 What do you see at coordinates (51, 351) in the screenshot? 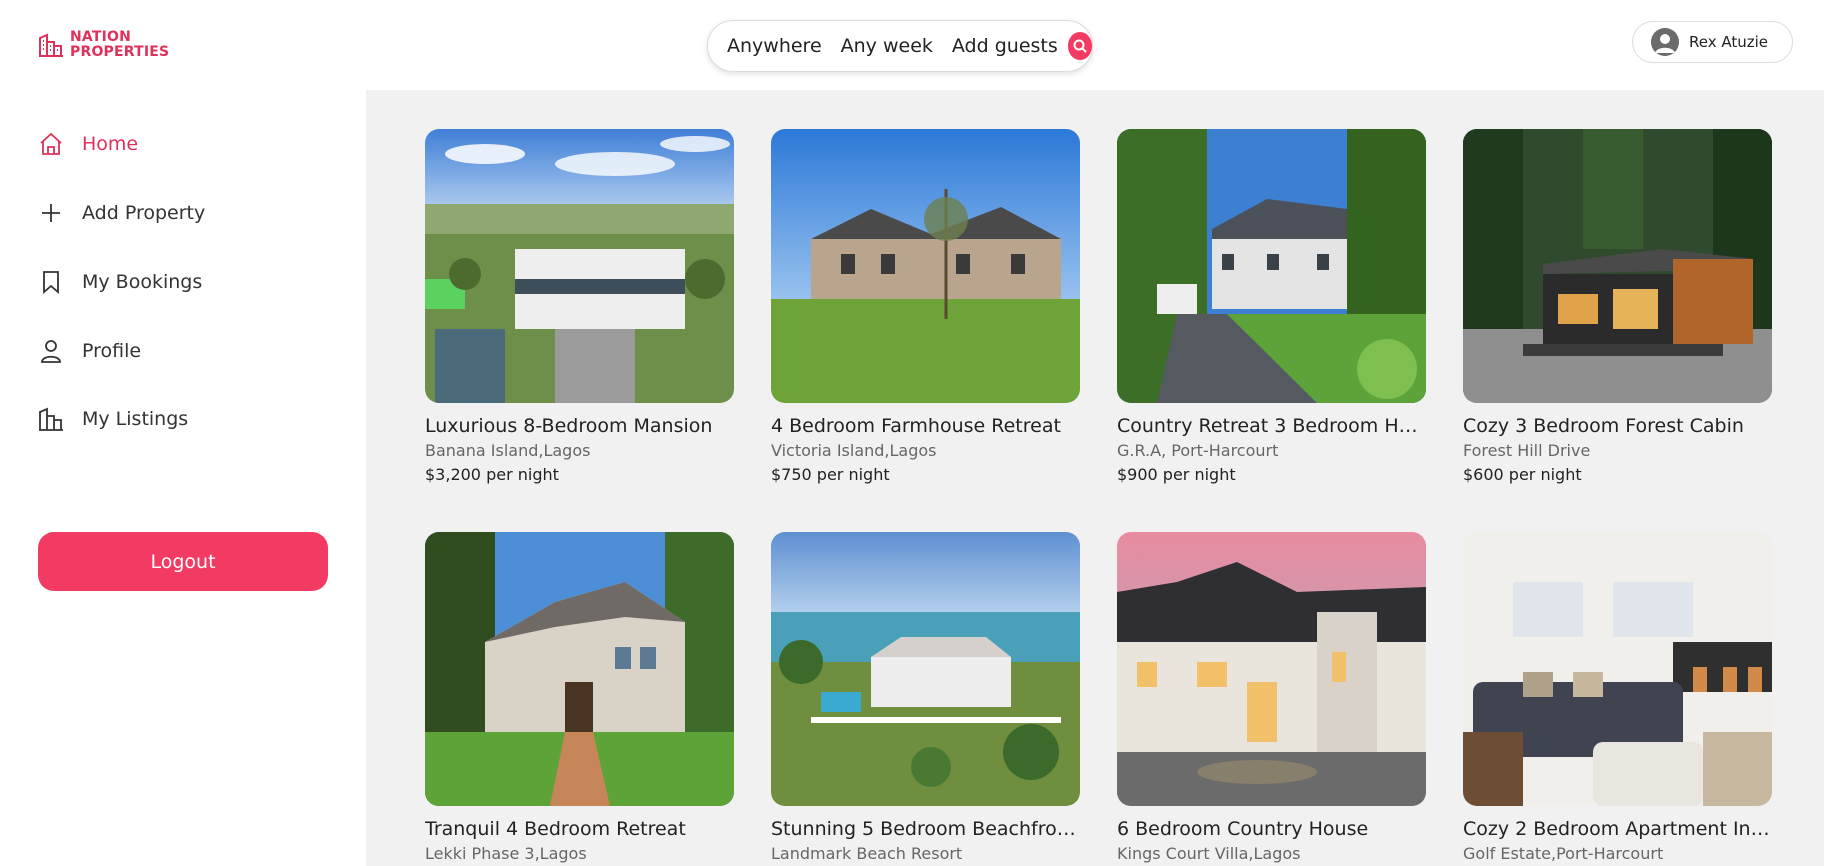
I see `person-icon` at bounding box center [51, 351].